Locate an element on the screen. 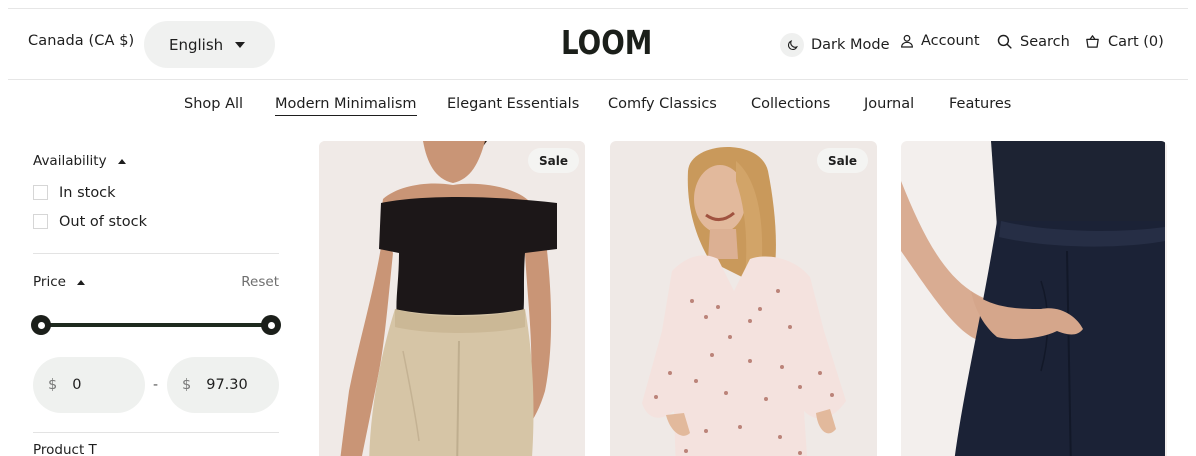  slider-track is located at coordinates (156, 325).